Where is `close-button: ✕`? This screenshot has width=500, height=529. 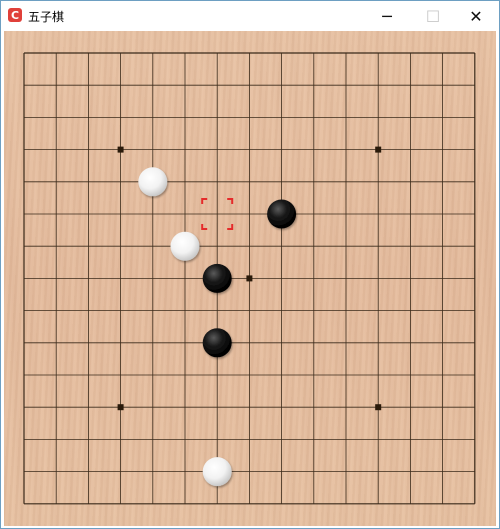 close-button: ✕ is located at coordinates (476, 16).